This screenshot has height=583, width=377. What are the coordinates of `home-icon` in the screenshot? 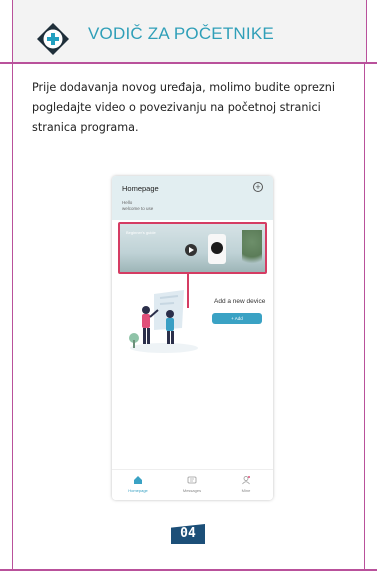 It's located at (138, 480).